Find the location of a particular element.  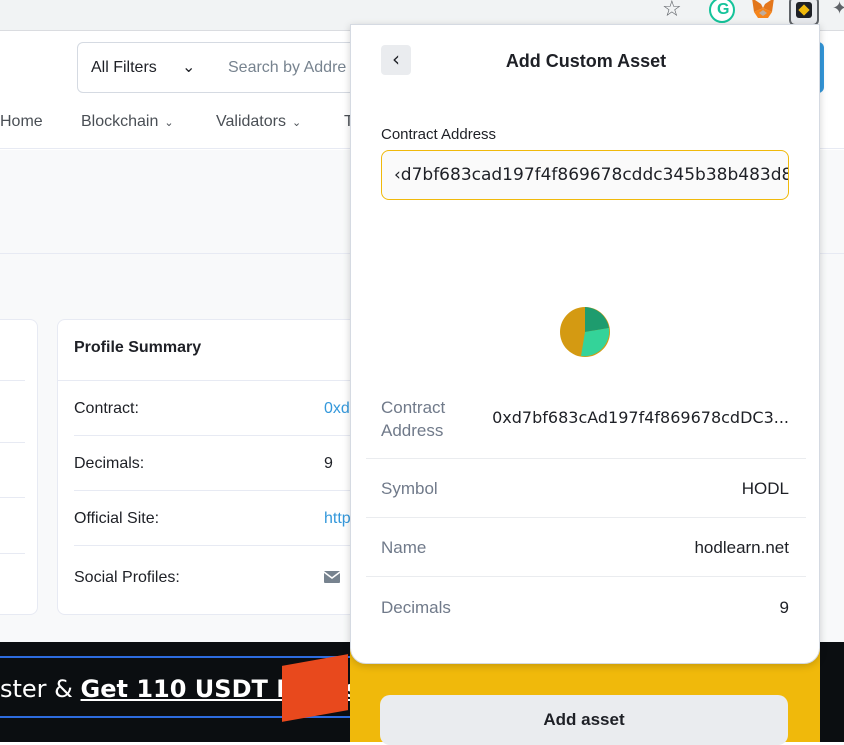

info-label-decimals: Decimals is located at coordinates (416, 607).